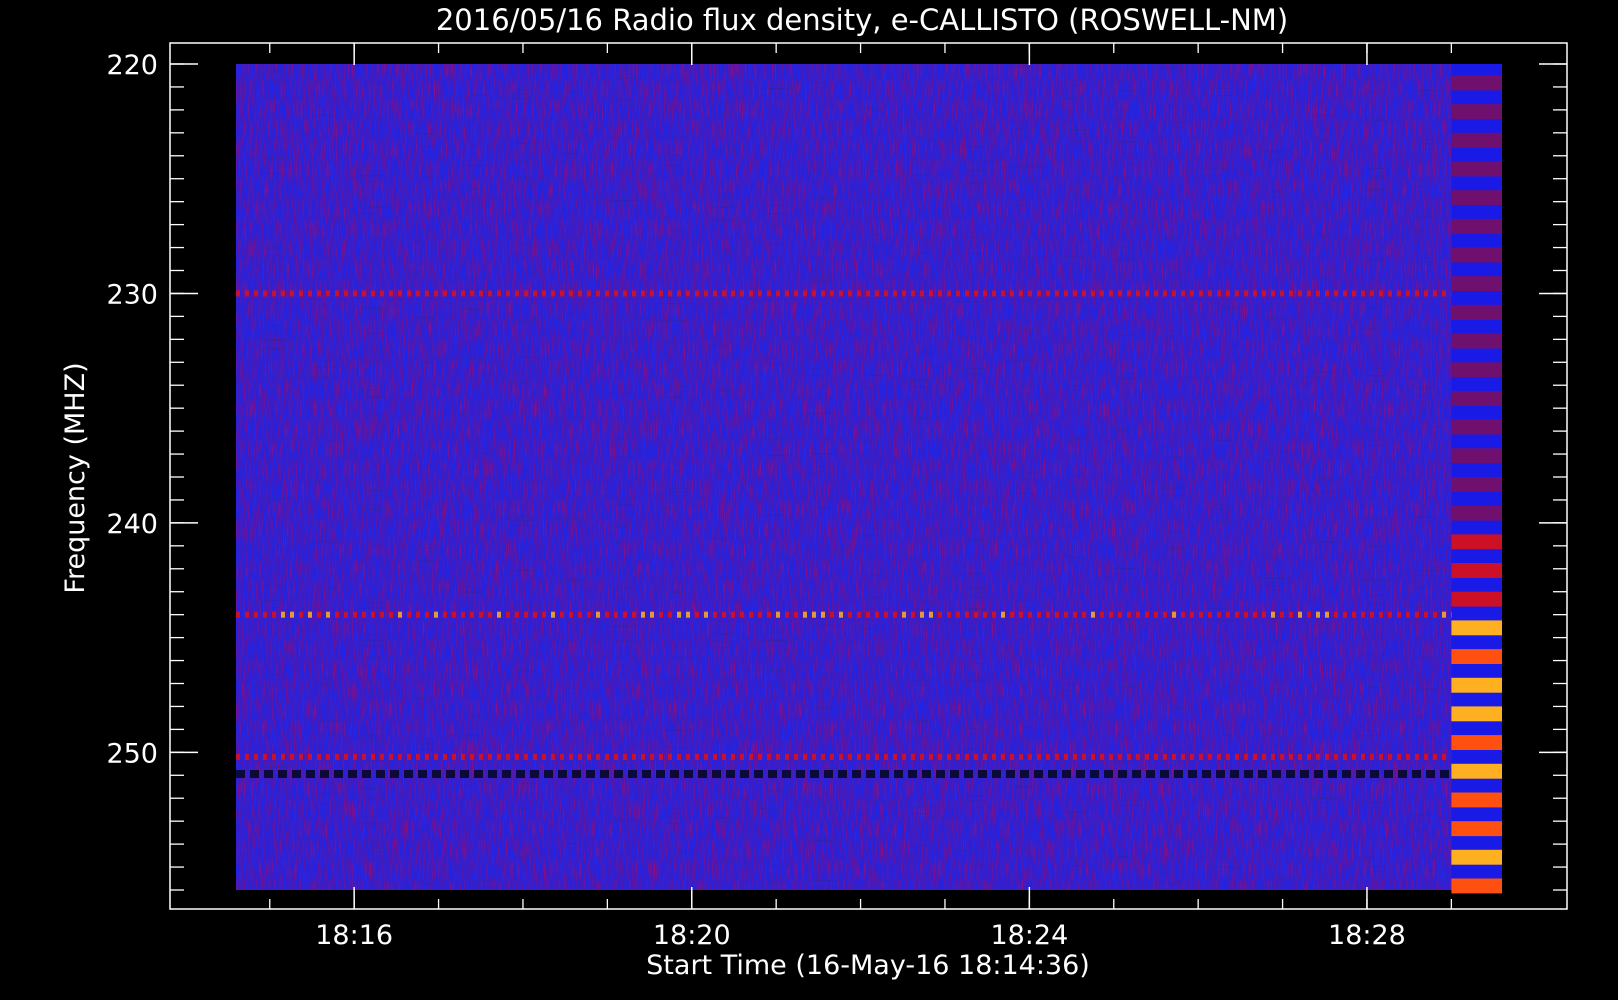 Image resolution: width=1618 pixels, height=1000 pixels. Describe the element at coordinates (132, 65) in the screenshot. I see `y-tick-label: 220` at that location.